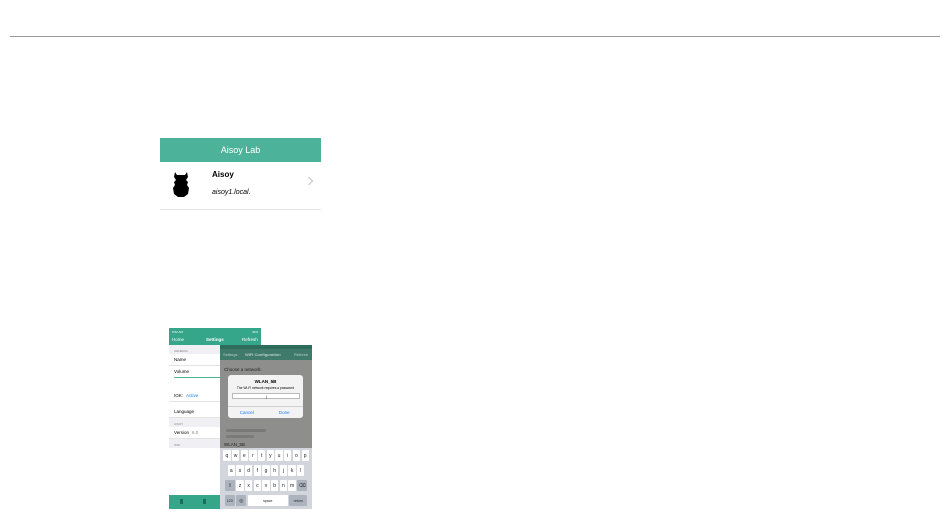  I want to click on wifi-navbar: Settings WiFi Configuration Refresh, so click(266, 354).